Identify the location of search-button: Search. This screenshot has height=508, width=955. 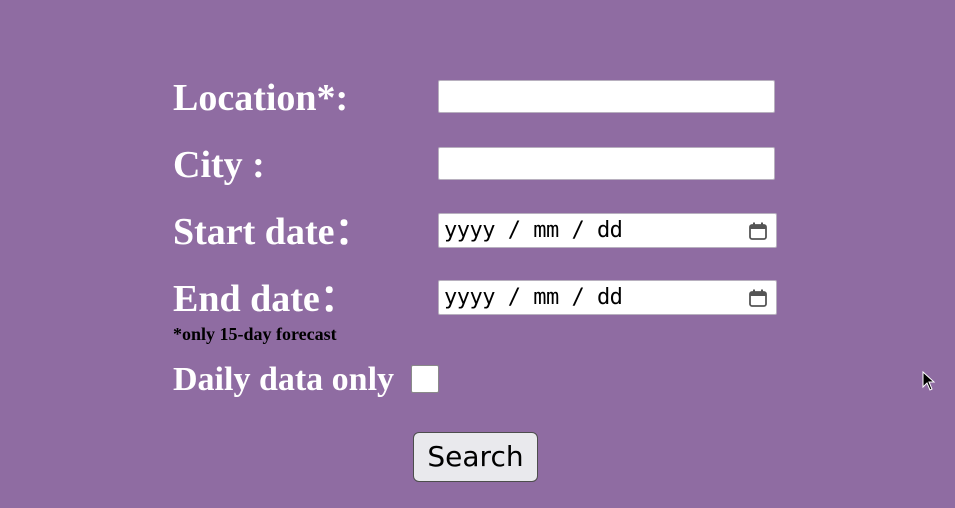
(475, 457).